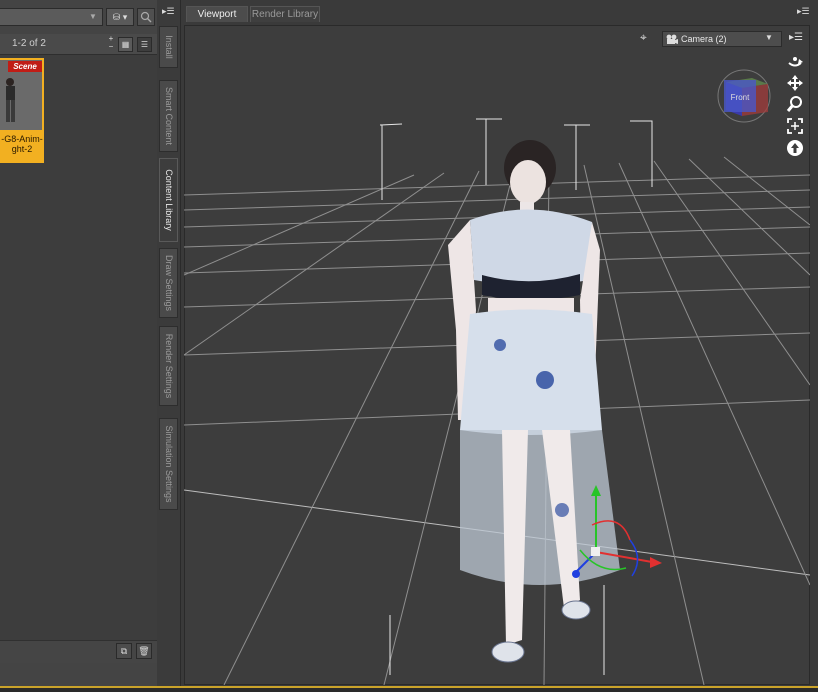  Describe the element at coordinates (168, 464) in the screenshot. I see `tab-simulation-settings: Simulation Settings` at that location.